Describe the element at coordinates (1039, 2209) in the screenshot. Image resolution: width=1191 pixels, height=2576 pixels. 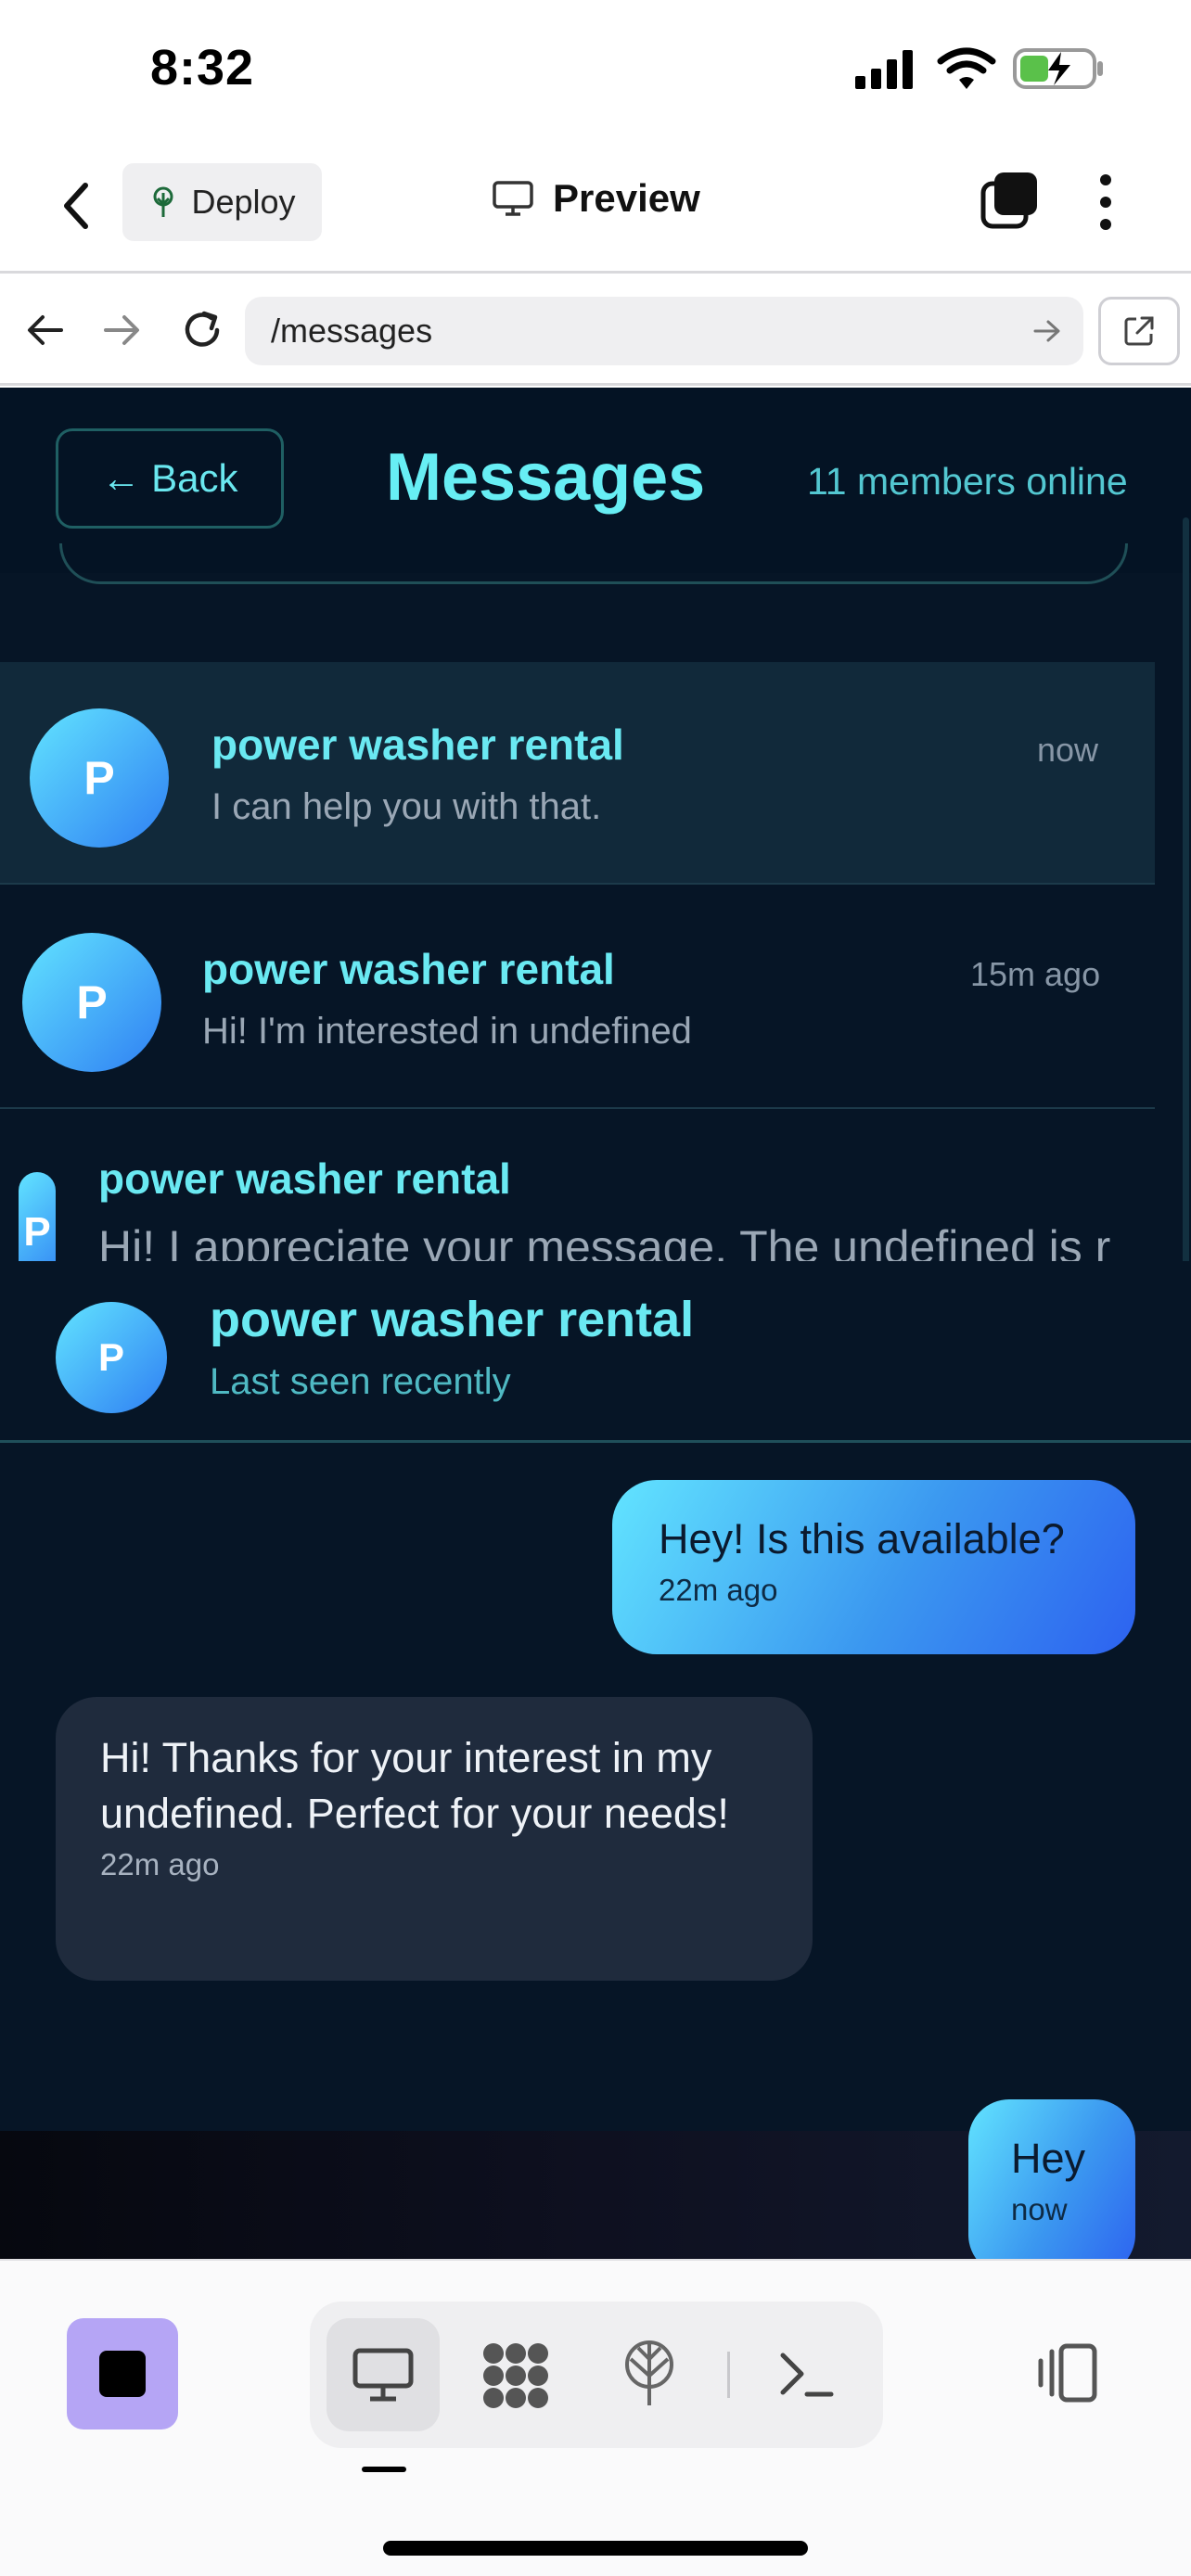
I see `message-time: now` at that location.